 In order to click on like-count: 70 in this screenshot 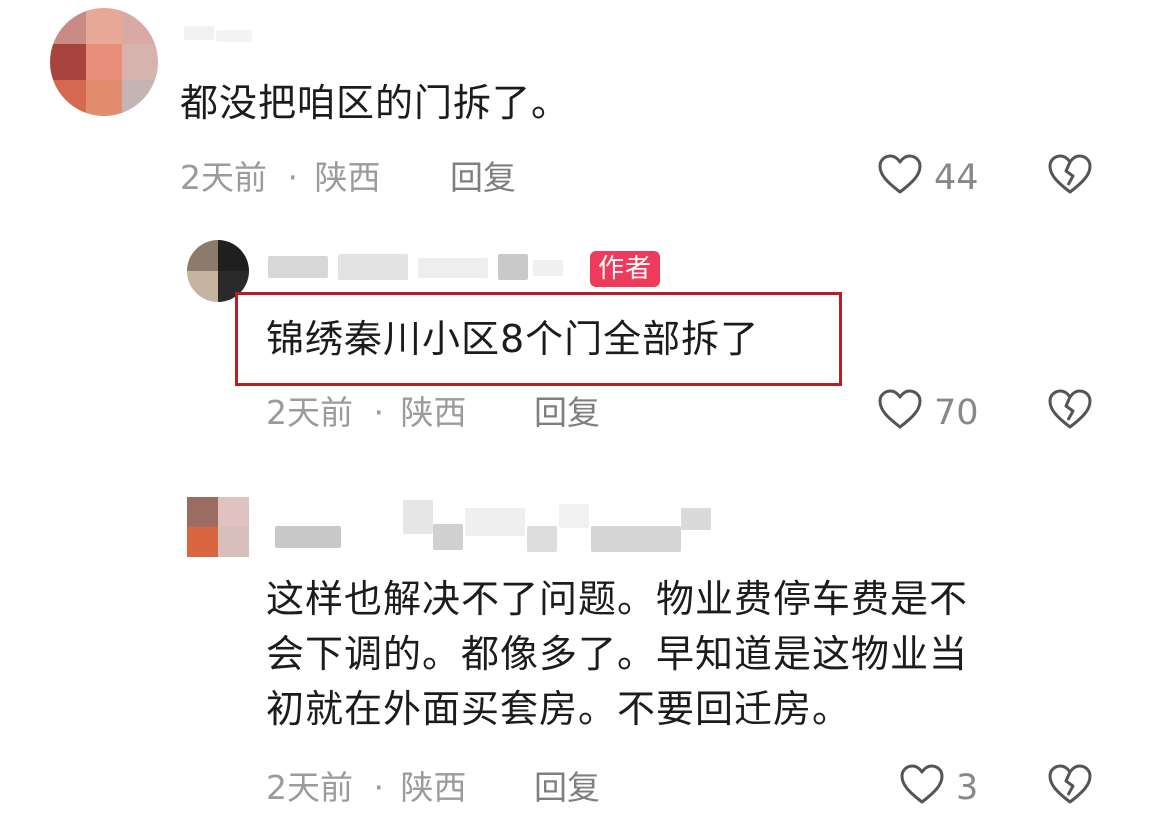, I will do `click(956, 413)`.